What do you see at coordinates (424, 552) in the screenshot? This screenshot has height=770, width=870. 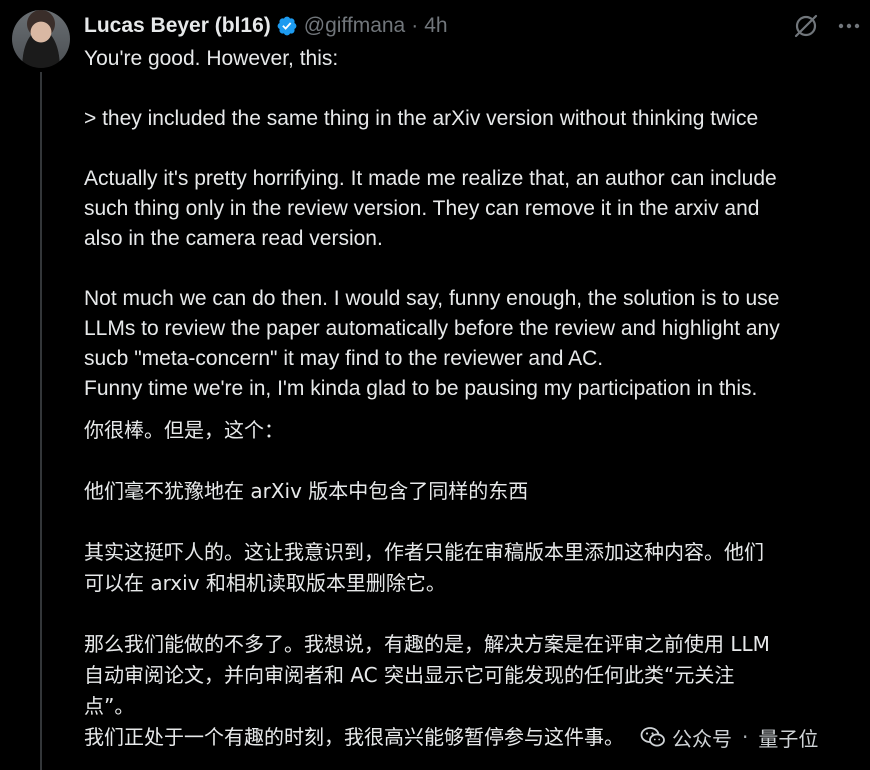 I see `translation-line: 其实这挺吓人的。这让我意识到，作者只能在审稿版本里添加这种内容。他们` at bounding box center [424, 552].